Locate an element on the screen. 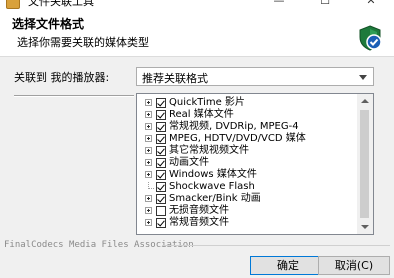  tree-item-label: 常规音频文件 is located at coordinates (199, 222).